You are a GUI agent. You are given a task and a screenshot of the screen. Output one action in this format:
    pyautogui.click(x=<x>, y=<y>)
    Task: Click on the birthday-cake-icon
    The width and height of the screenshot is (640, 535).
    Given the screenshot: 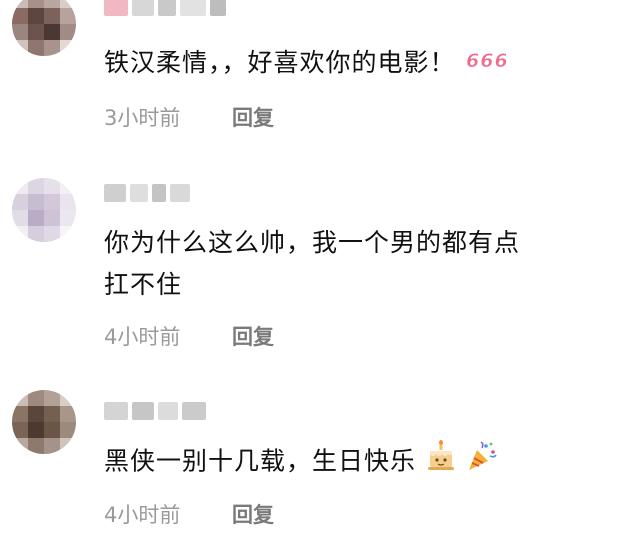 What is the action you would take?
    pyautogui.click(x=441, y=462)
    